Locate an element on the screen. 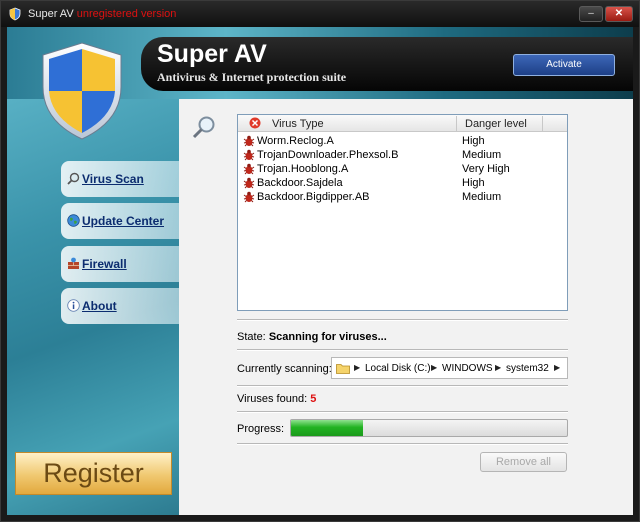  progress-bar-fill is located at coordinates (327, 428).